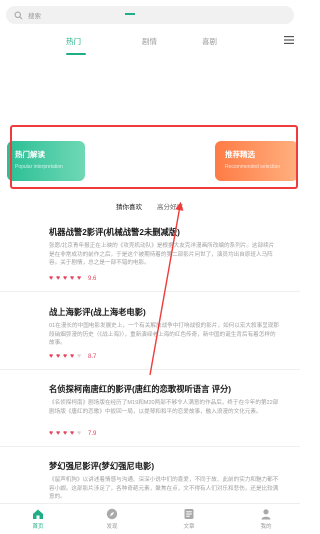  I want to click on tab-underline, so click(76, 54).